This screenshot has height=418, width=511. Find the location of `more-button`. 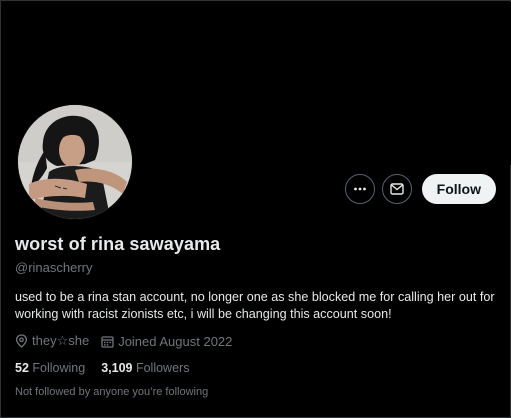

more-button is located at coordinates (359, 189).